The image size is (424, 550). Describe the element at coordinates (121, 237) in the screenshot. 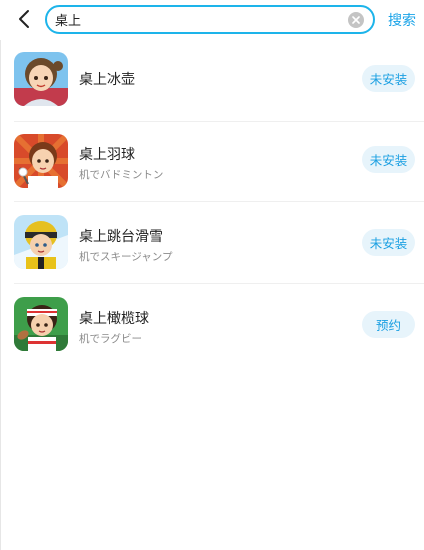

I see `app-name: 桌上跳台滑雪` at that location.